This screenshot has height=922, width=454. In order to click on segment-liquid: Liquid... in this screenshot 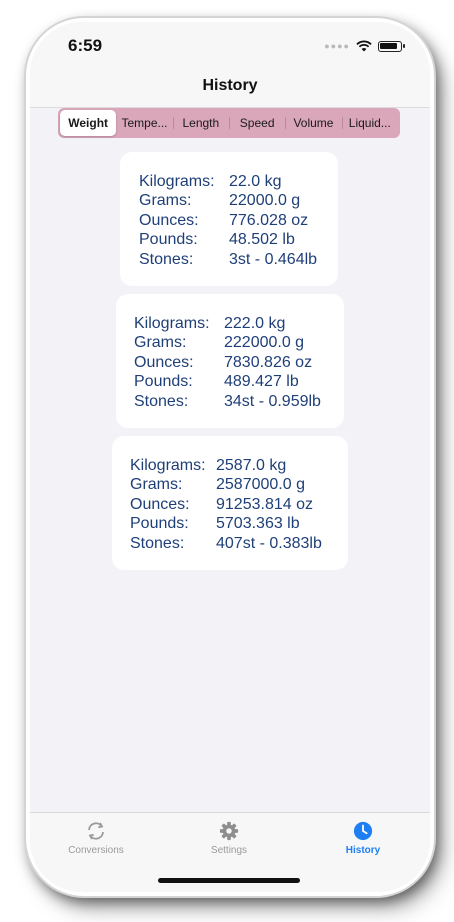, I will do `click(369, 123)`.